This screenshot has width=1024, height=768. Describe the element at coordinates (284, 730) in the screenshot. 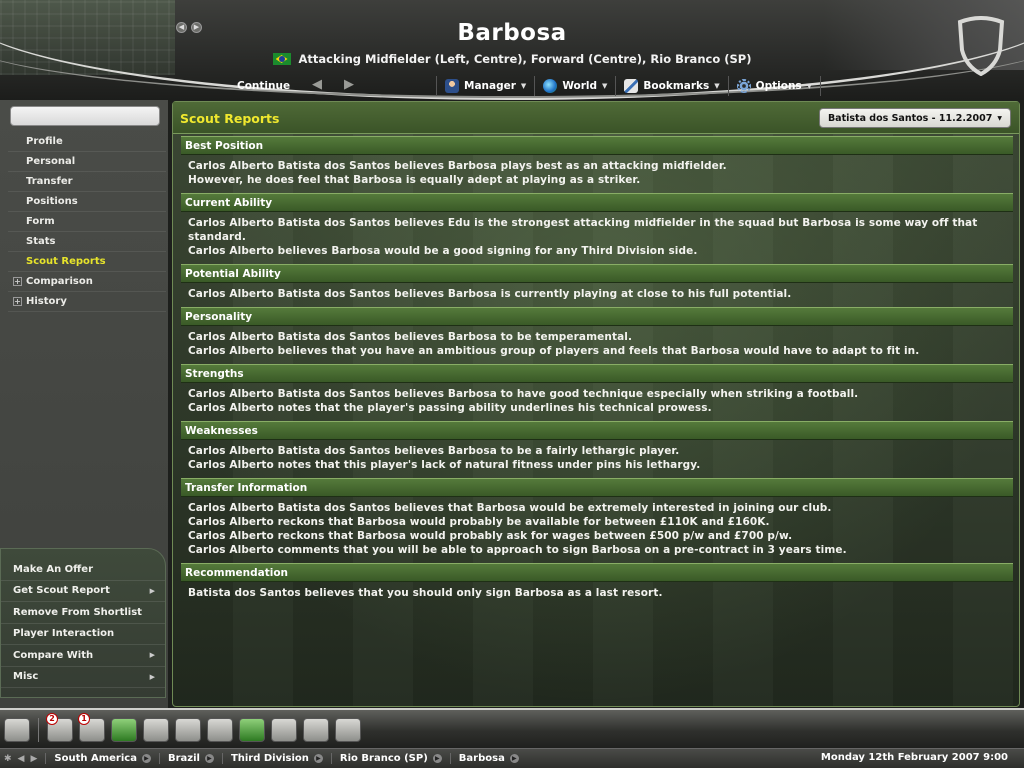

I see `binoculars-icon` at that location.